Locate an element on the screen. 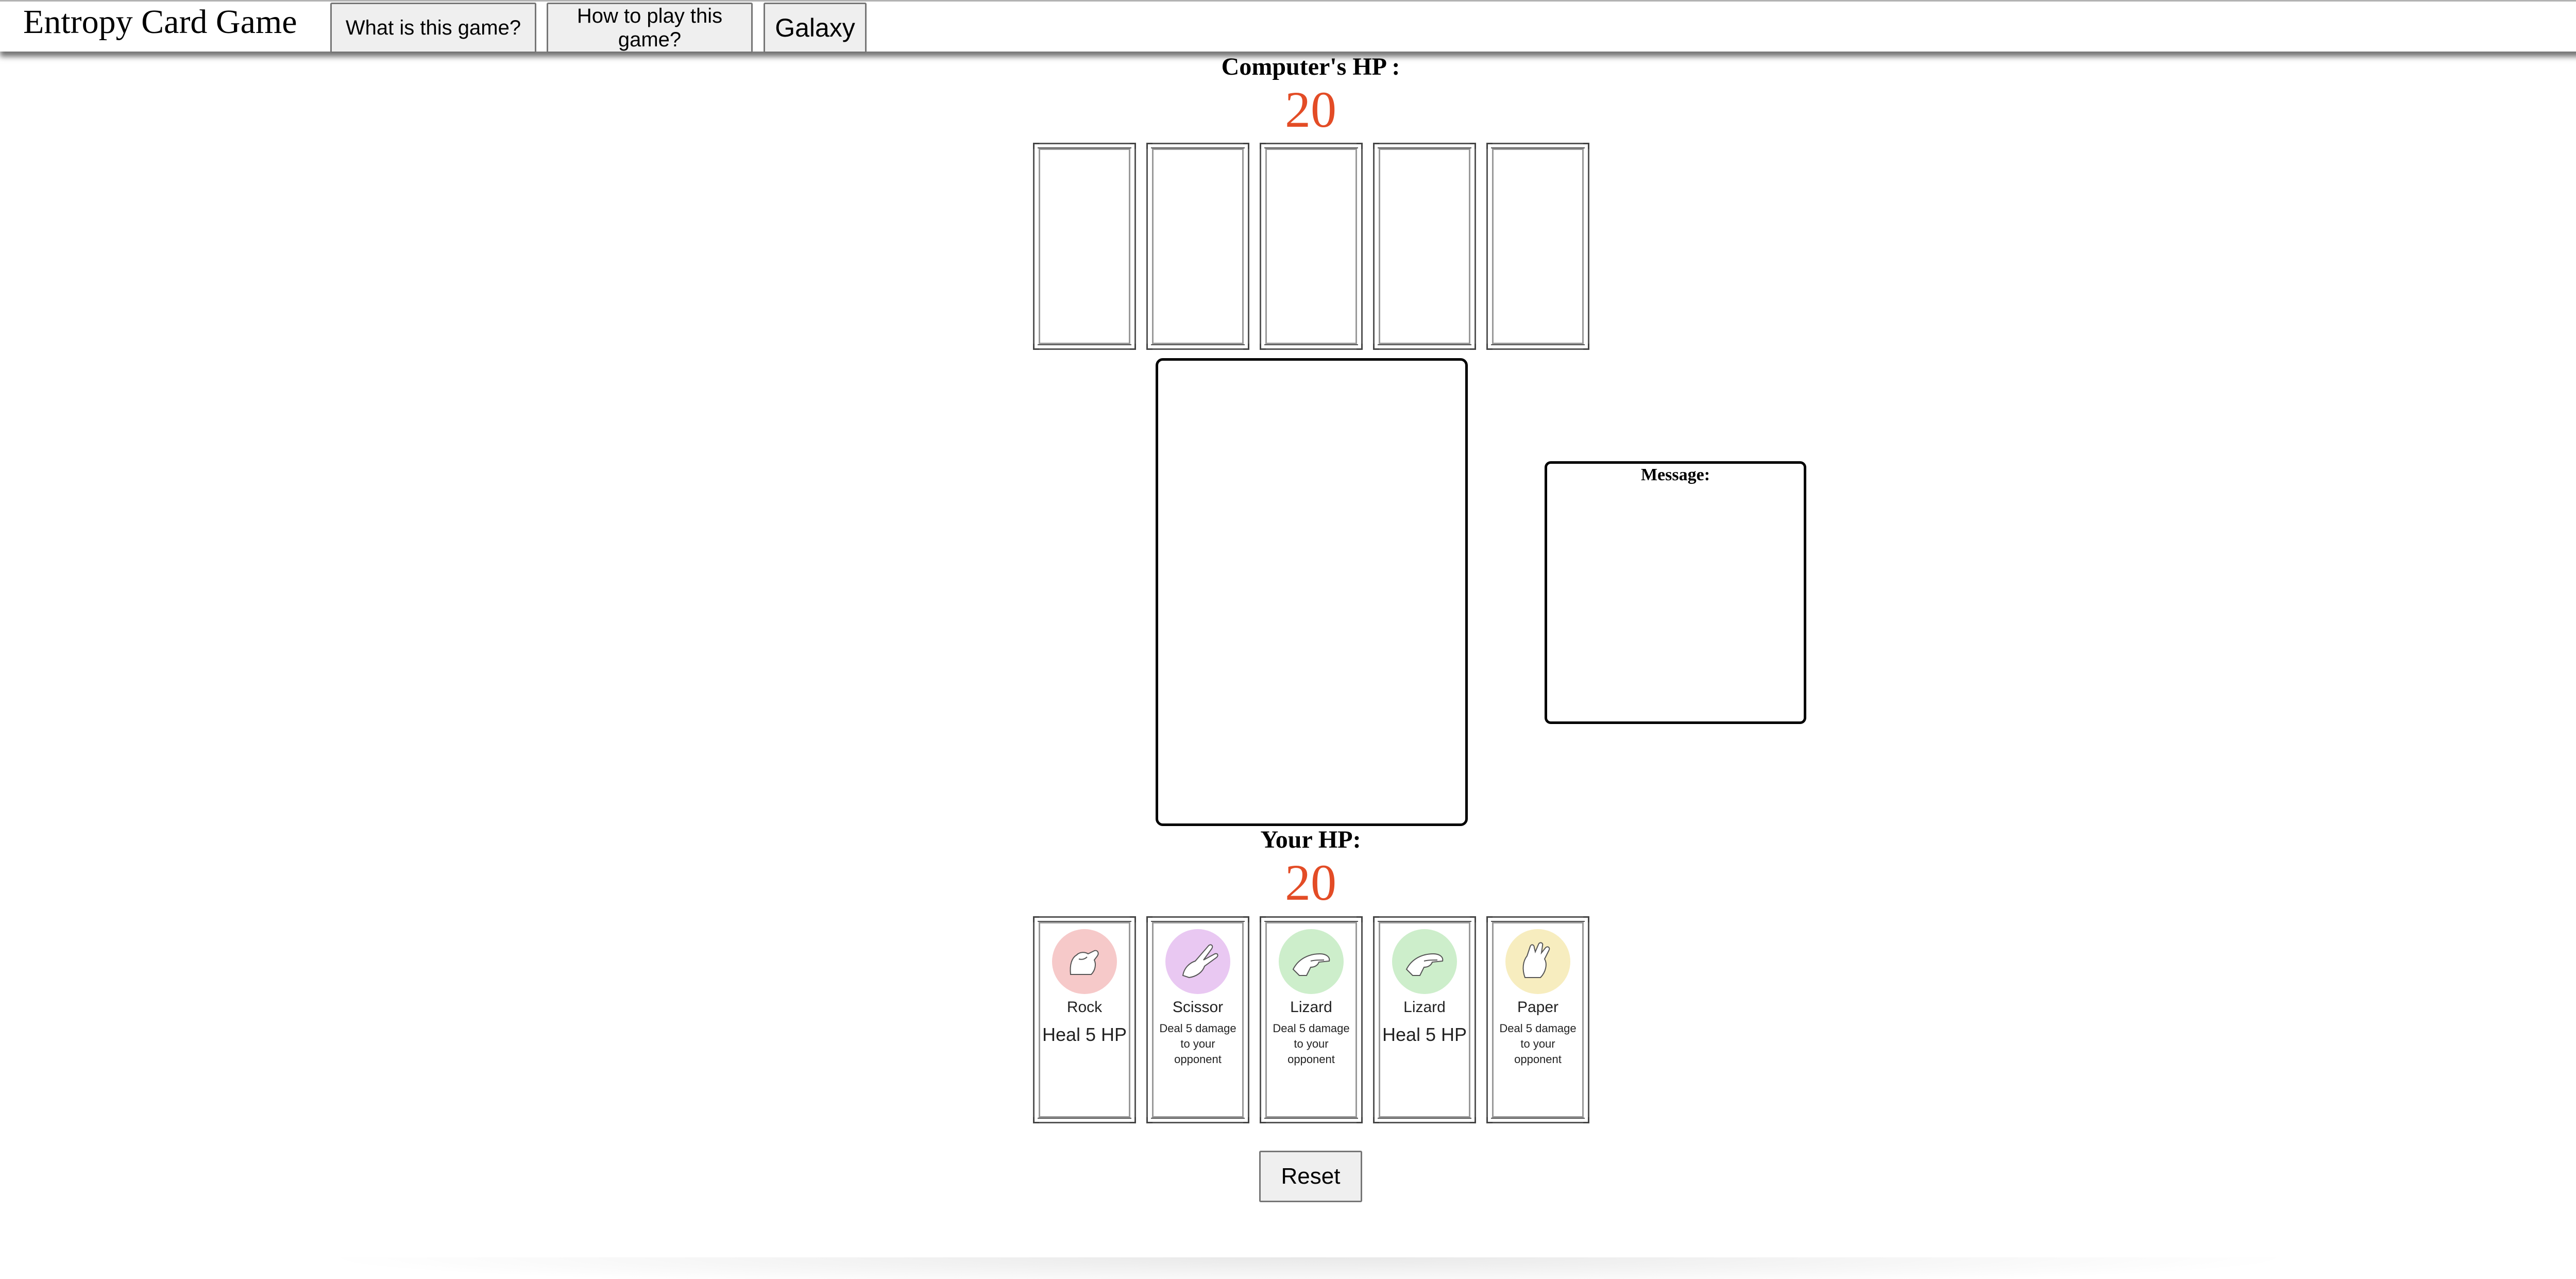  card-name: Scissor is located at coordinates (1198, 1007).